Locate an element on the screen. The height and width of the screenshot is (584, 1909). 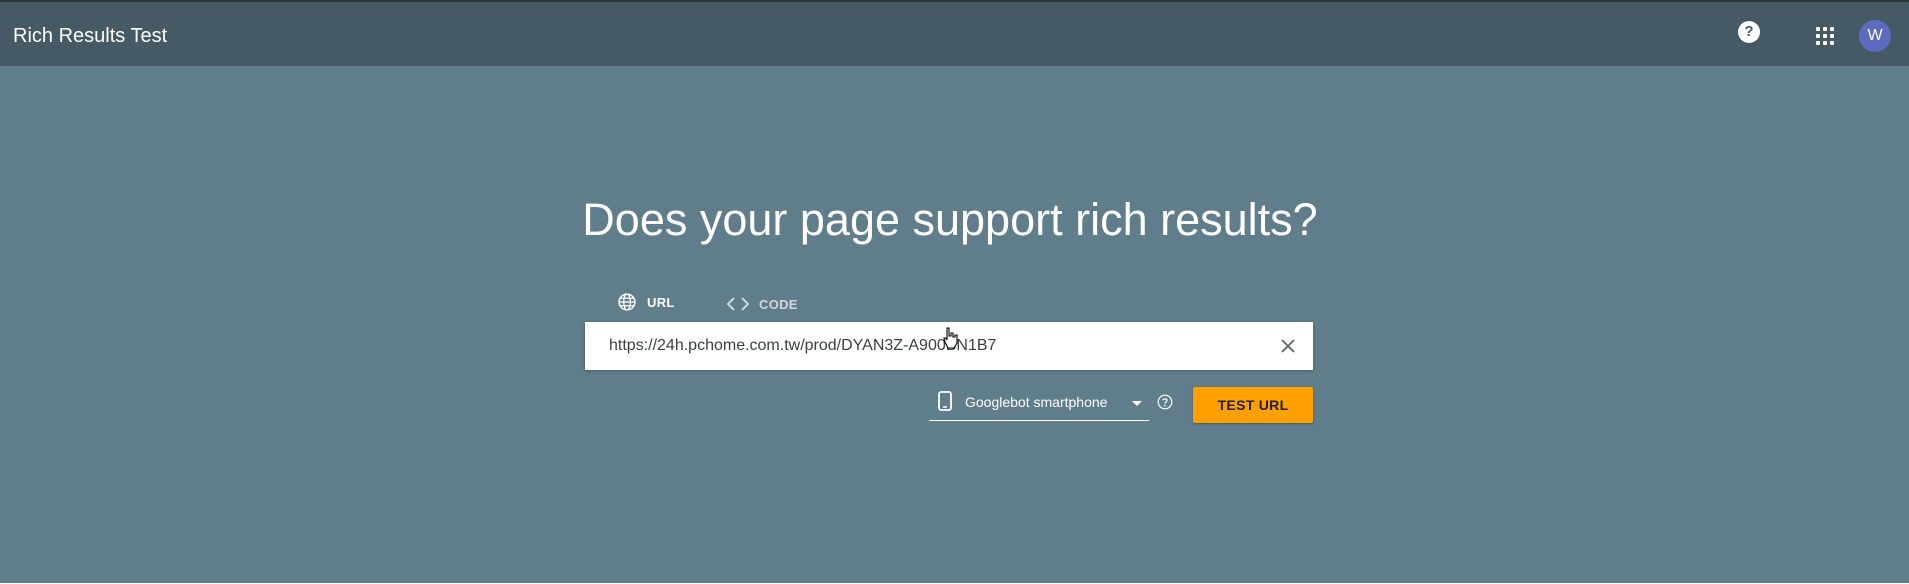
crawler-select-value: Googlebot smartphone is located at coordinates (1036, 402).